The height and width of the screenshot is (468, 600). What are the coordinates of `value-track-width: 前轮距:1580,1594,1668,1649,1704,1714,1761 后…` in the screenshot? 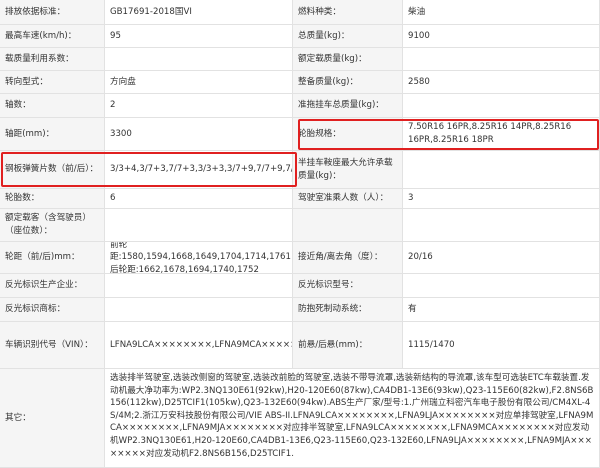 It's located at (199, 258).